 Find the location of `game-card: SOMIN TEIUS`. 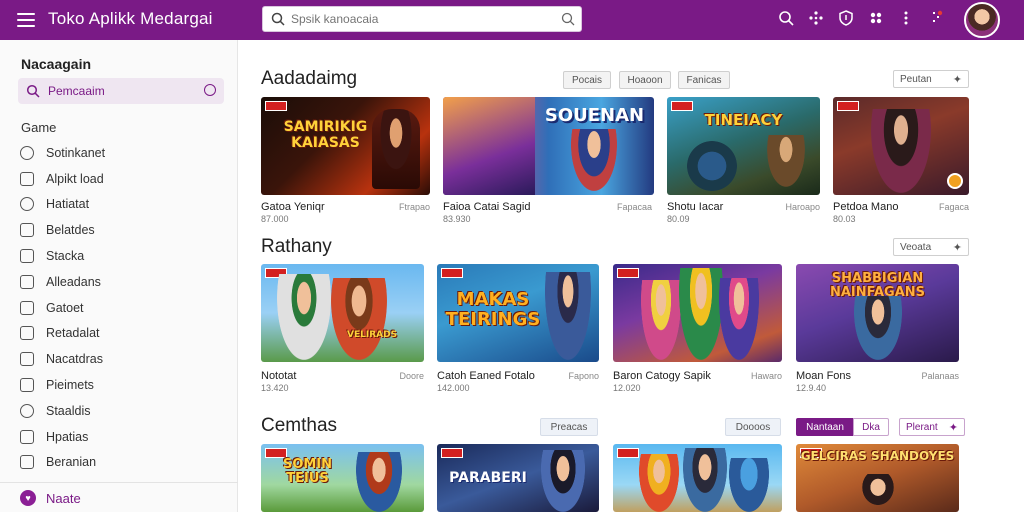

game-card: SOMIN TEIUS is located at coordinates (342, 478).